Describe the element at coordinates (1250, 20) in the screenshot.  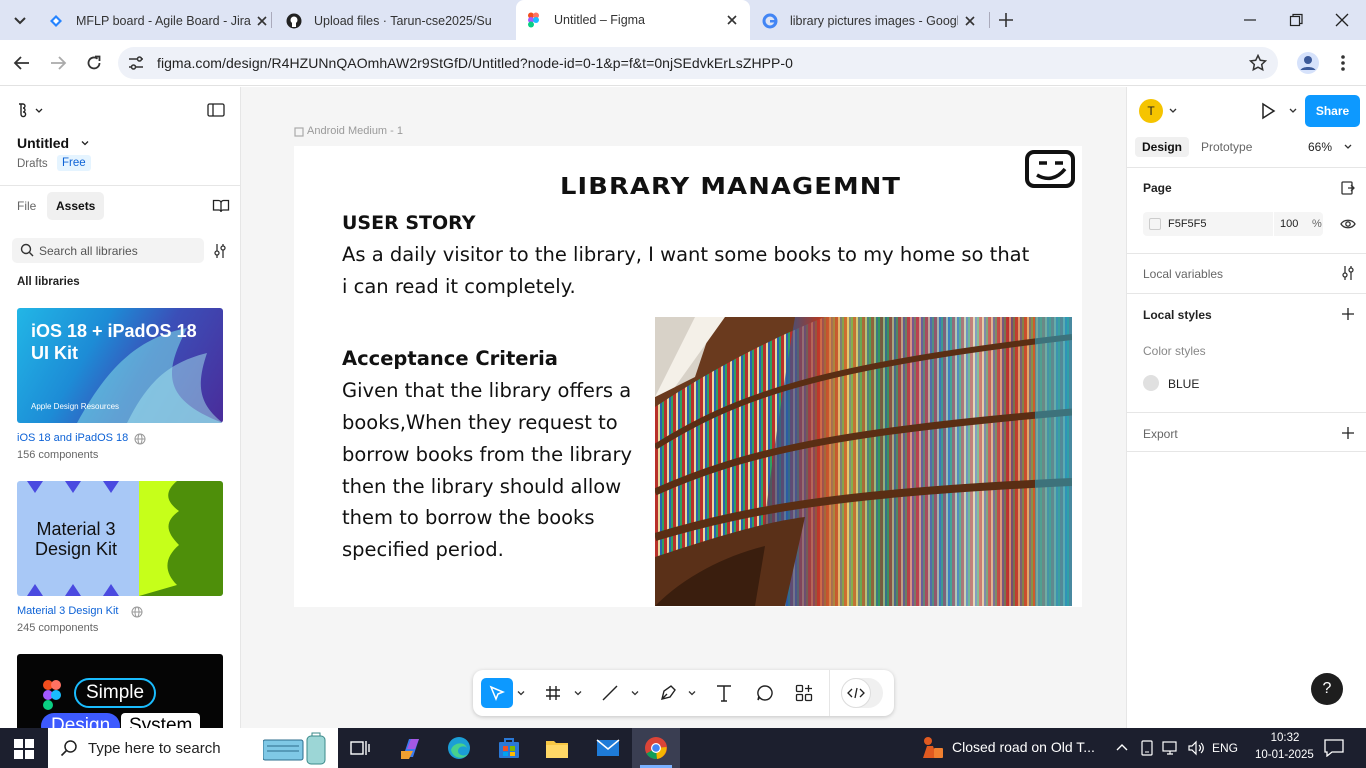
I see `minimize-icon` at that location.